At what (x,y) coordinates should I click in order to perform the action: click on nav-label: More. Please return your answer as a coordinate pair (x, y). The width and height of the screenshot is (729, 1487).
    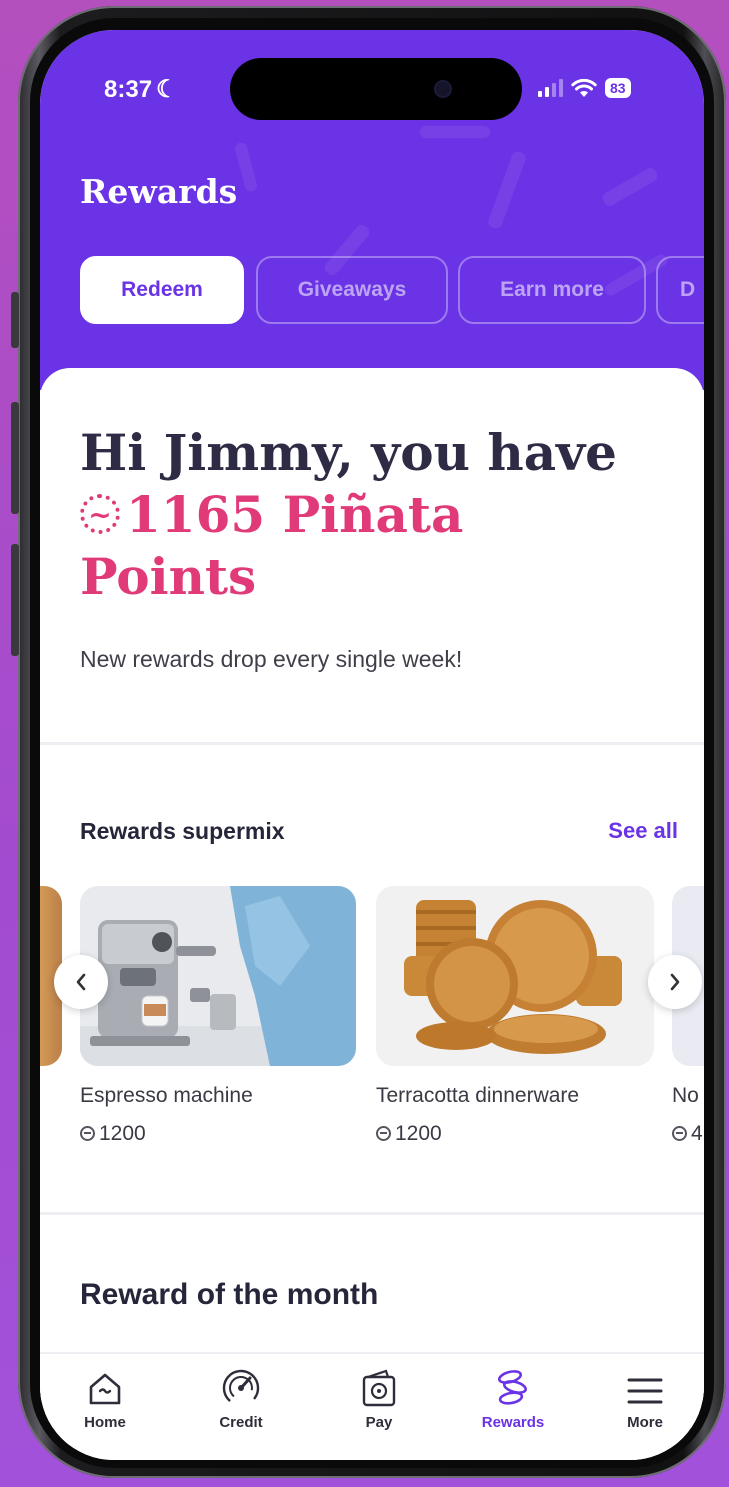
    Looking at the image, I should click on (645, 1422).